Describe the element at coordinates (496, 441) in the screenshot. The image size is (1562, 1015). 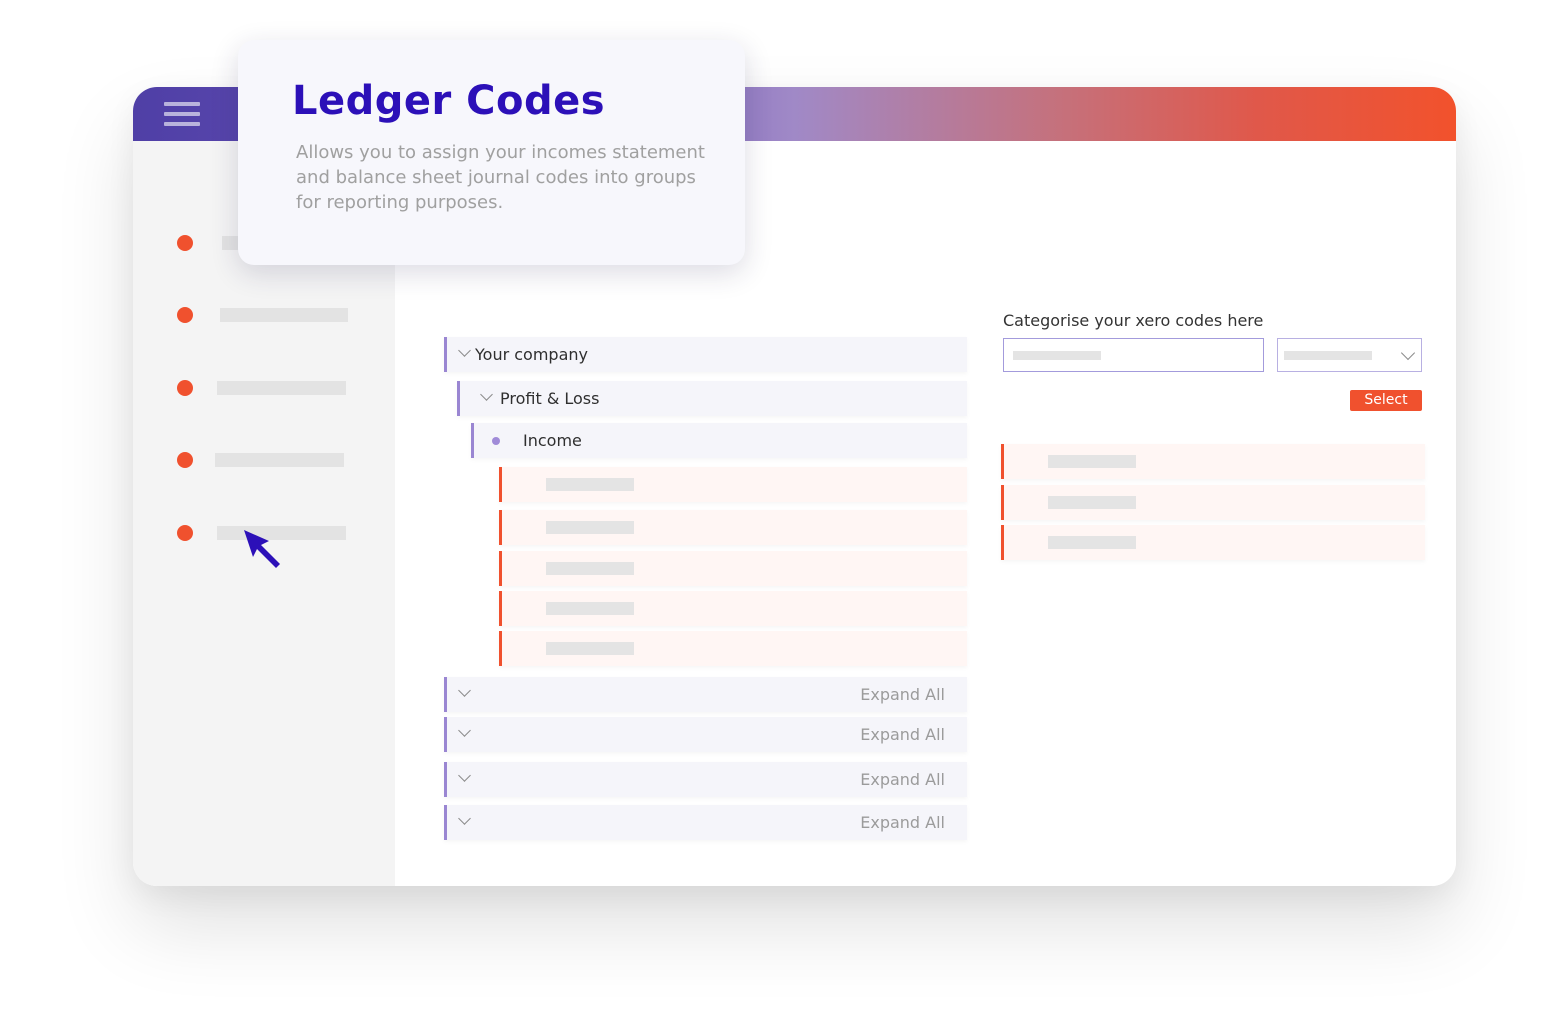
I see `bullet-icon` at that location.